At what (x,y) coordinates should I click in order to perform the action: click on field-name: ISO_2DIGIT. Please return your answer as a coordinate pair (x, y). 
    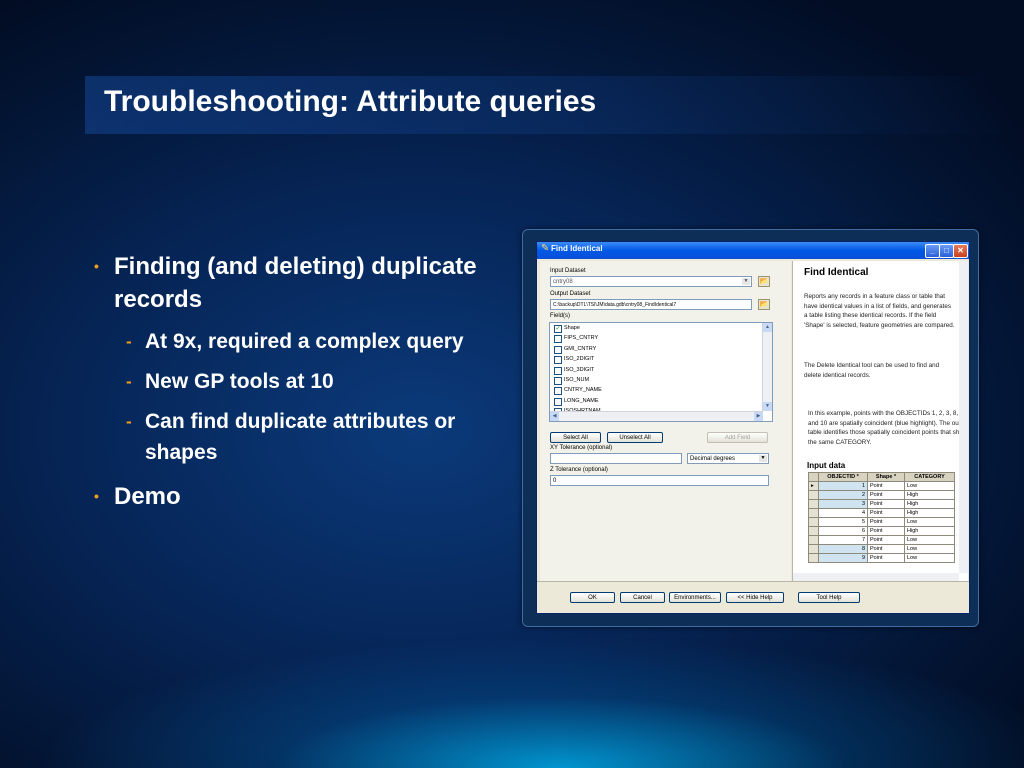
    Looking at the image, I should click on (579, 359).